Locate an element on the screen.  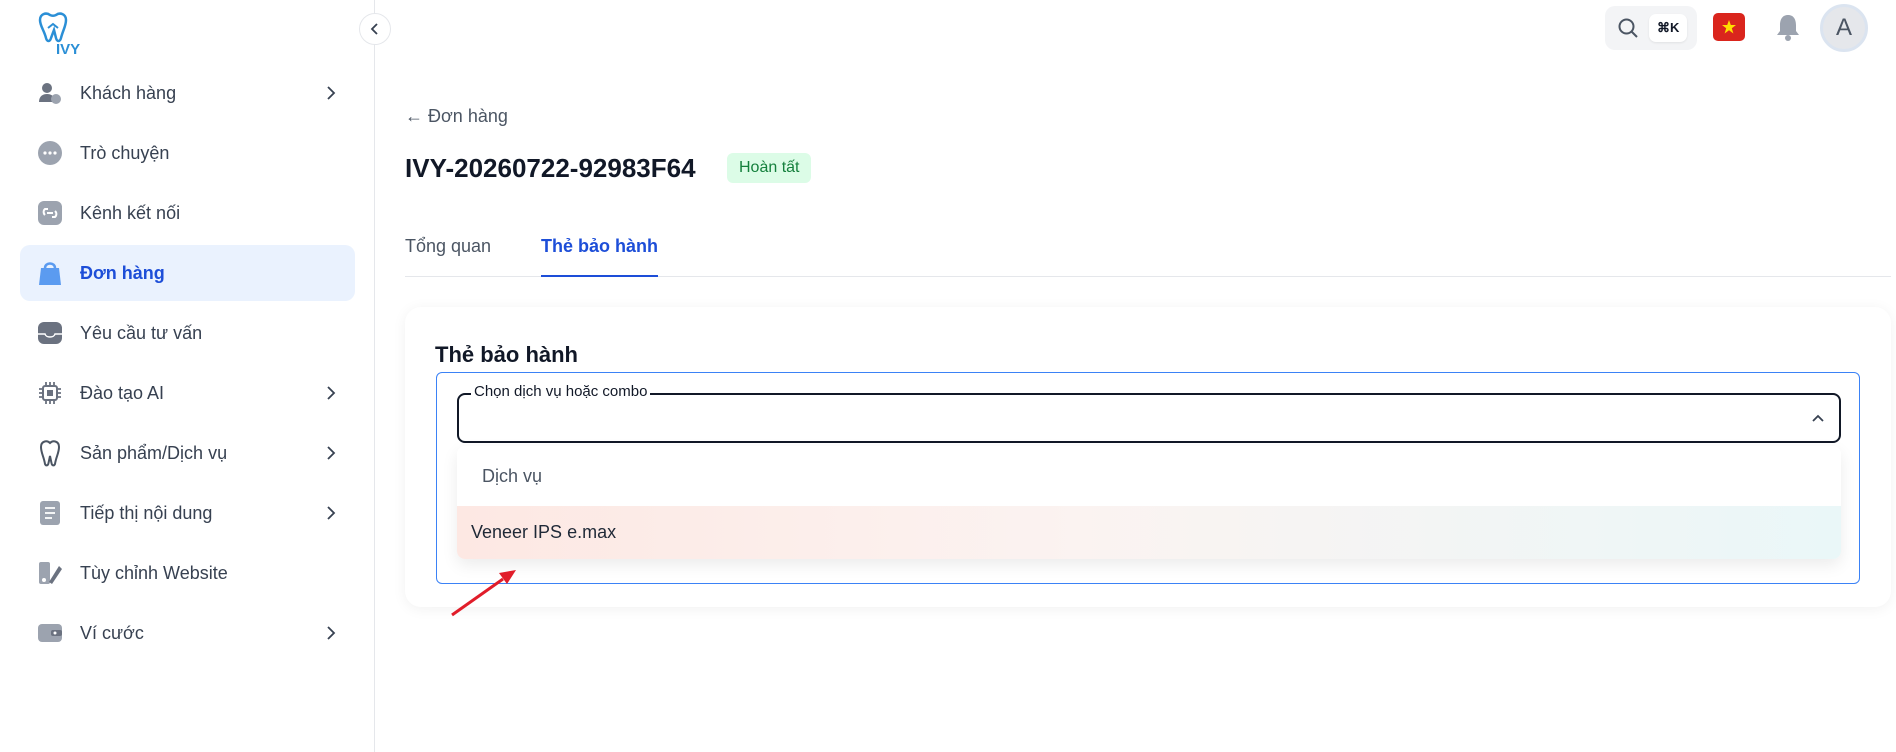
brush-icon is located at coordinates (50, 573).